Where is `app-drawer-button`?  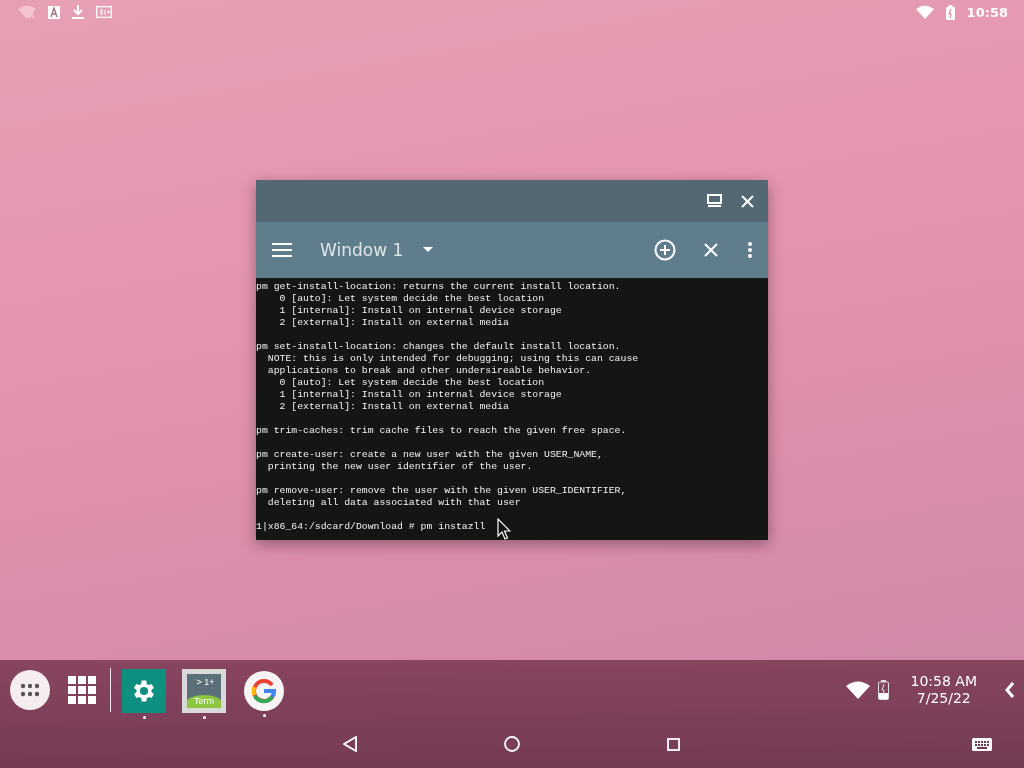
app-drawer-button is located at coordinates (30, 690).